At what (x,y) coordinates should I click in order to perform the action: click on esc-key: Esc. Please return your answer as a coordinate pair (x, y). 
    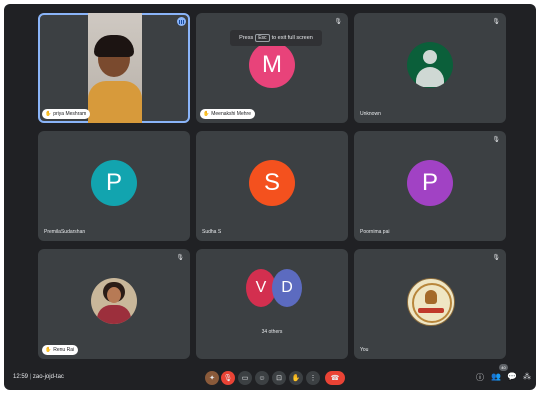
    Looking at the image, I should click on (262, 38).